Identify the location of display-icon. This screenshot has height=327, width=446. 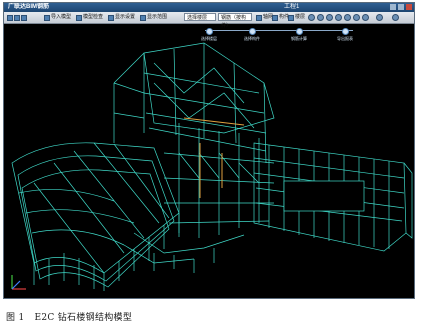
(111, 17).